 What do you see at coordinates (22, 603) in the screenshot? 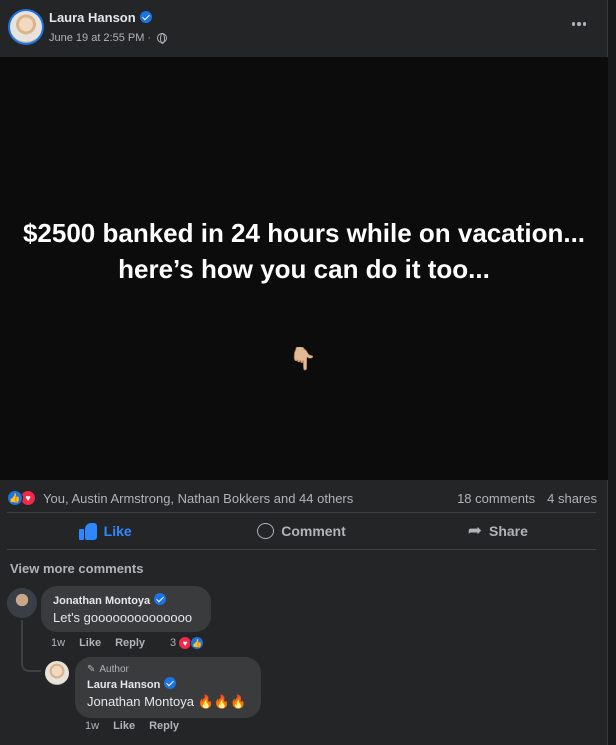
I see `commenter-avatar` at bounding box center [22, 603].